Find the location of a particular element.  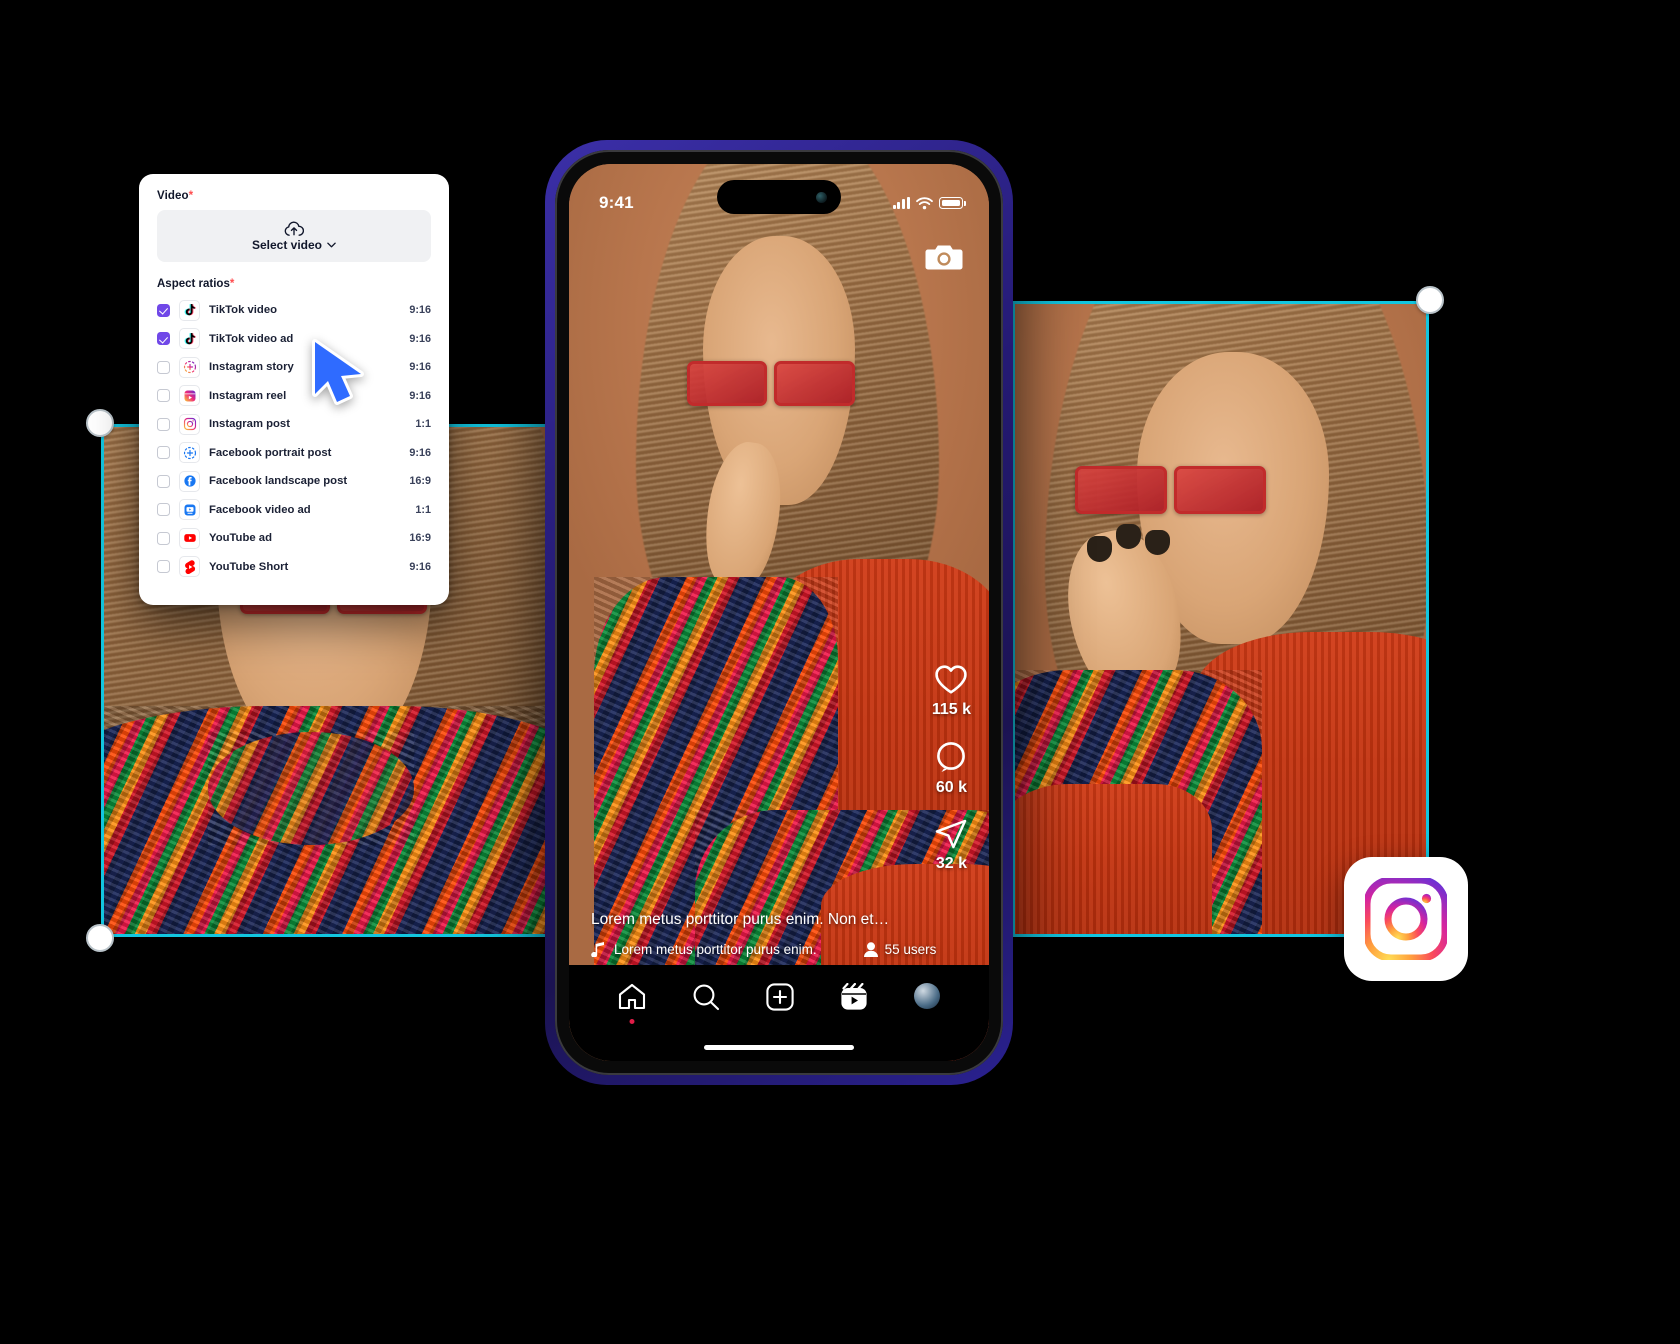

aspect-ratio-name: TikTok video is located at coordinates (243, 310).